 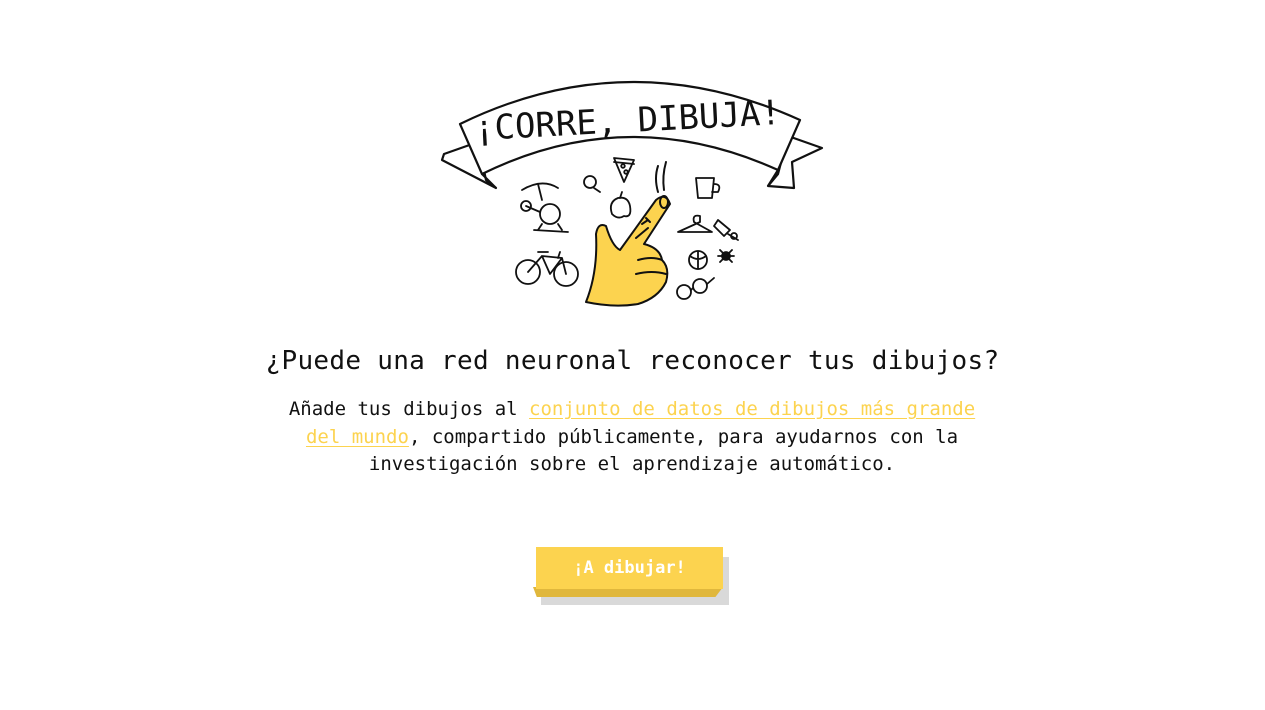 I want to click on quick-draw-logo: ¡CORRE, DIBUJA!, so click(x=632, y=193).